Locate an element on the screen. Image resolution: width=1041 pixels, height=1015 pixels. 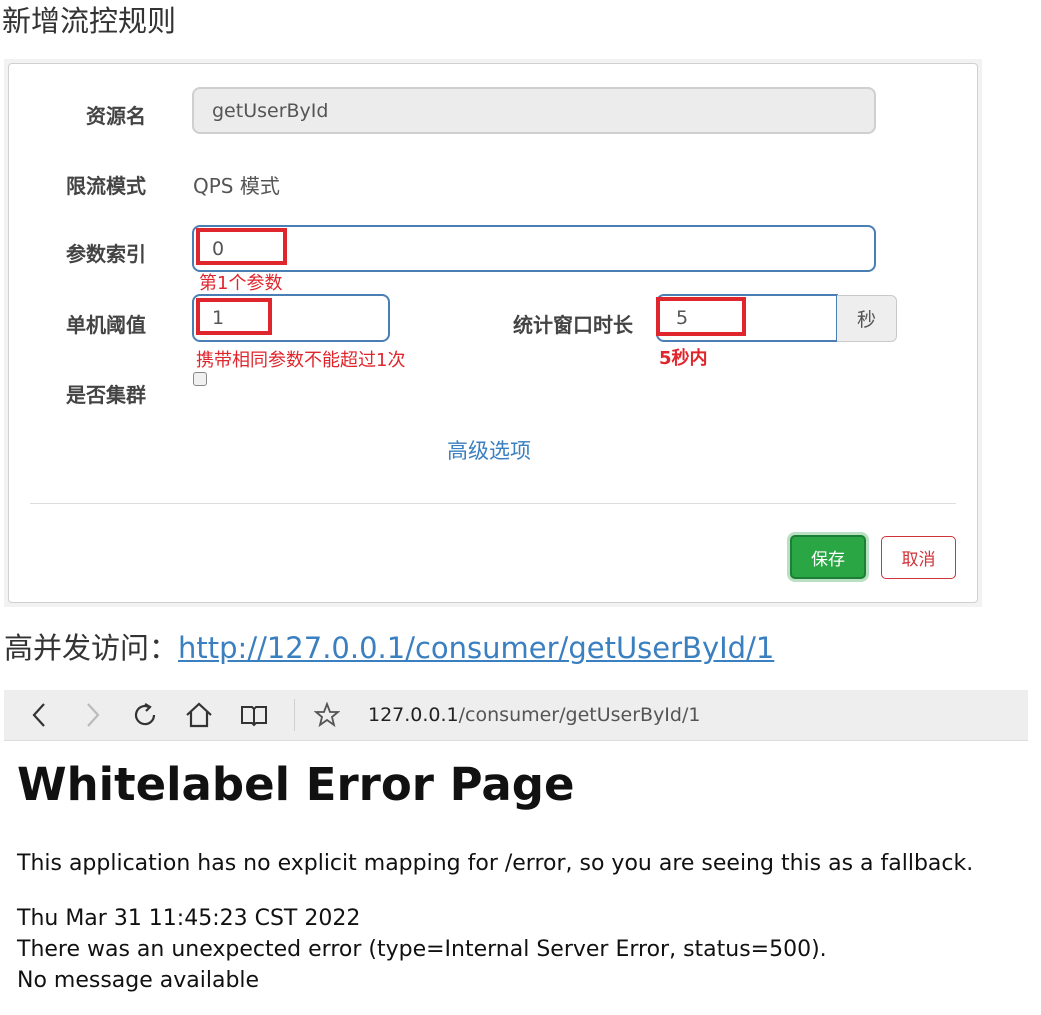
address-host: 127.0.0.1 is located at coordinates (413, 715).